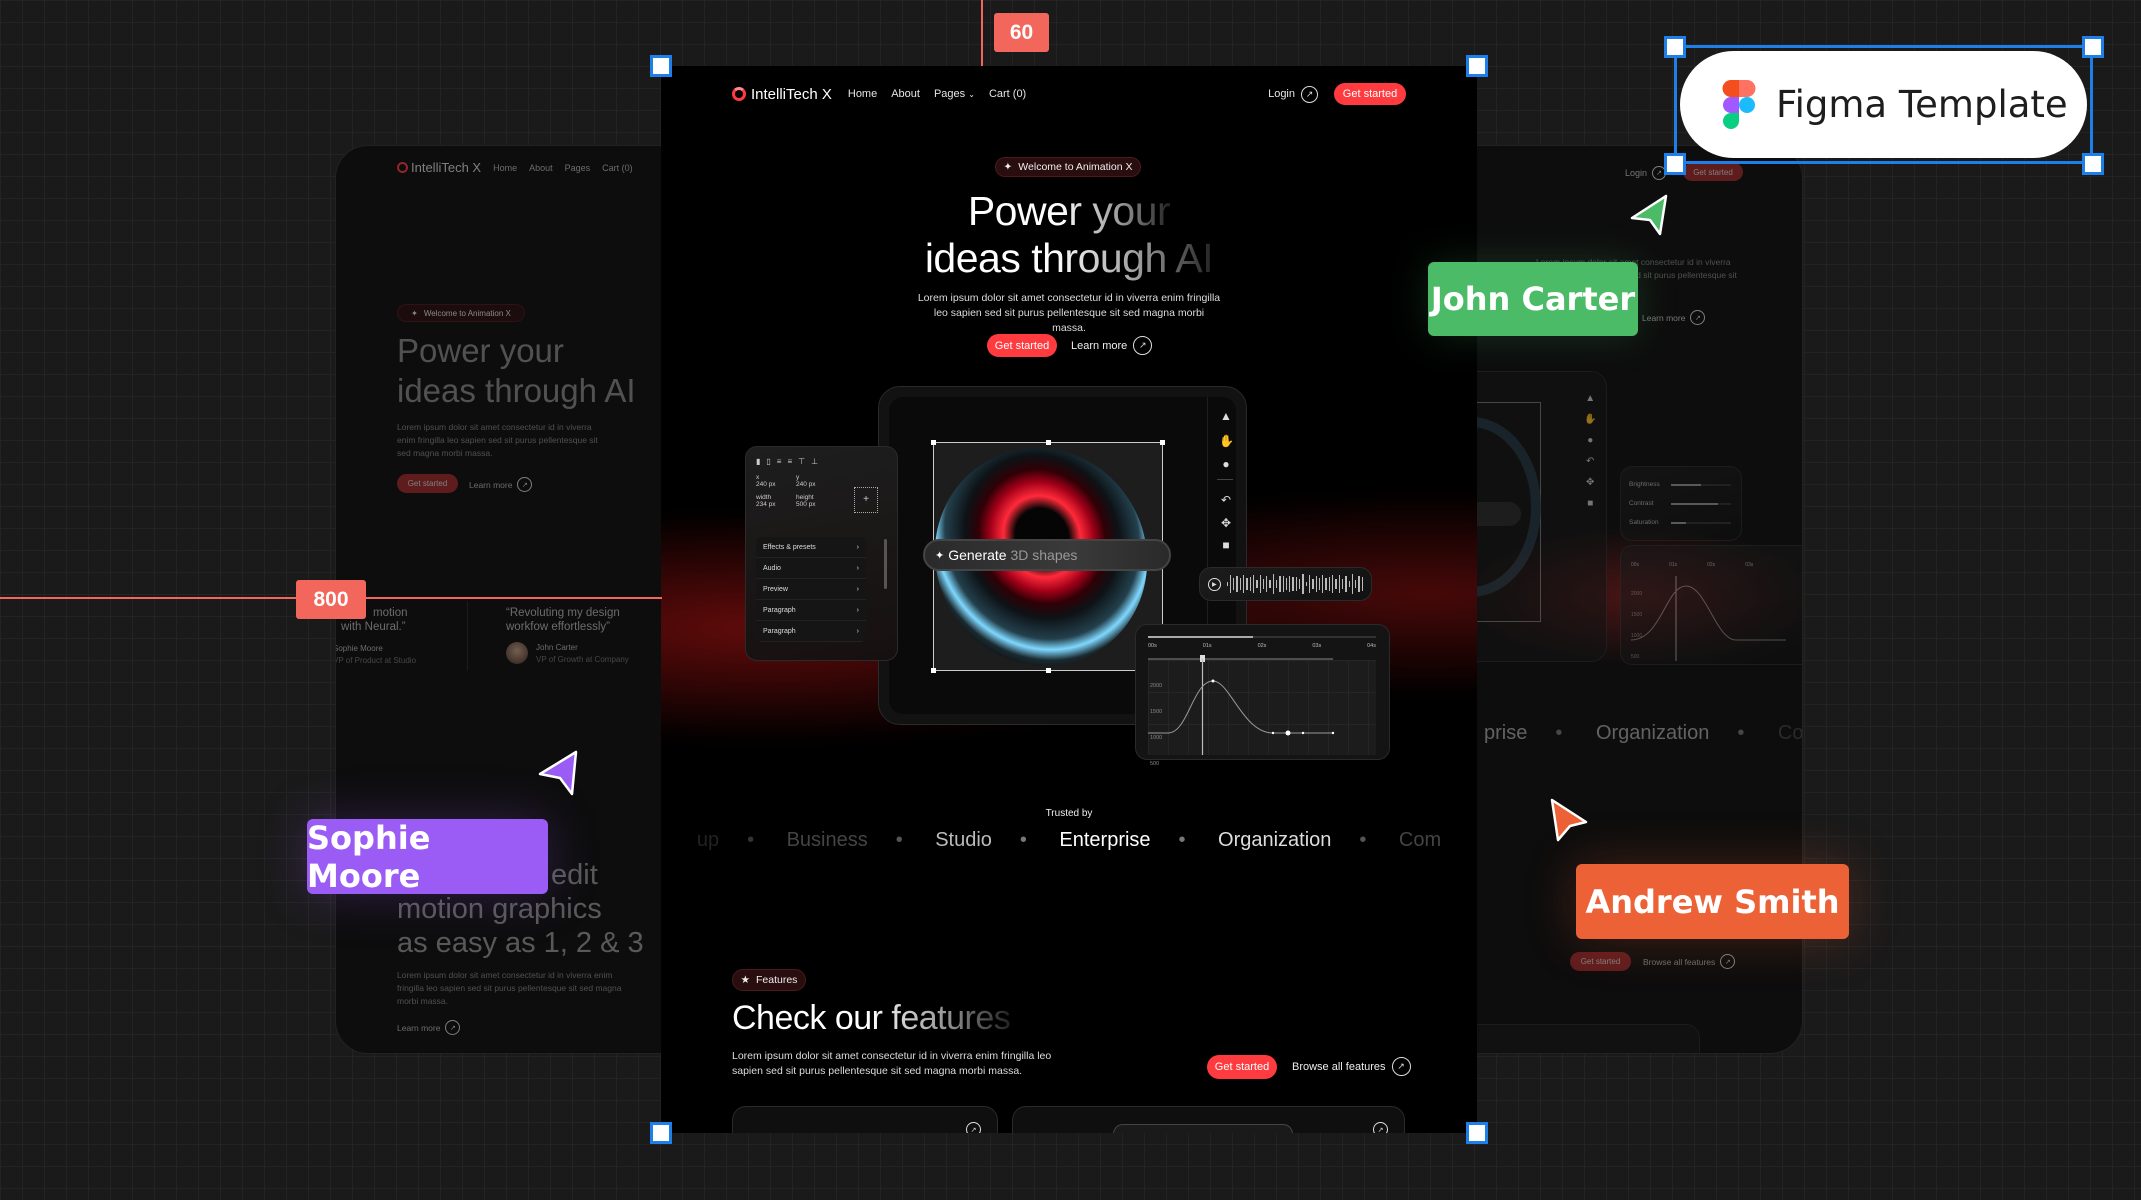 The width and height of the screenshot is (2141, 1200). Describe the element at coordinates (661, 66) in the screenshot. I see `frame-resize-handle-top-left` at that location.